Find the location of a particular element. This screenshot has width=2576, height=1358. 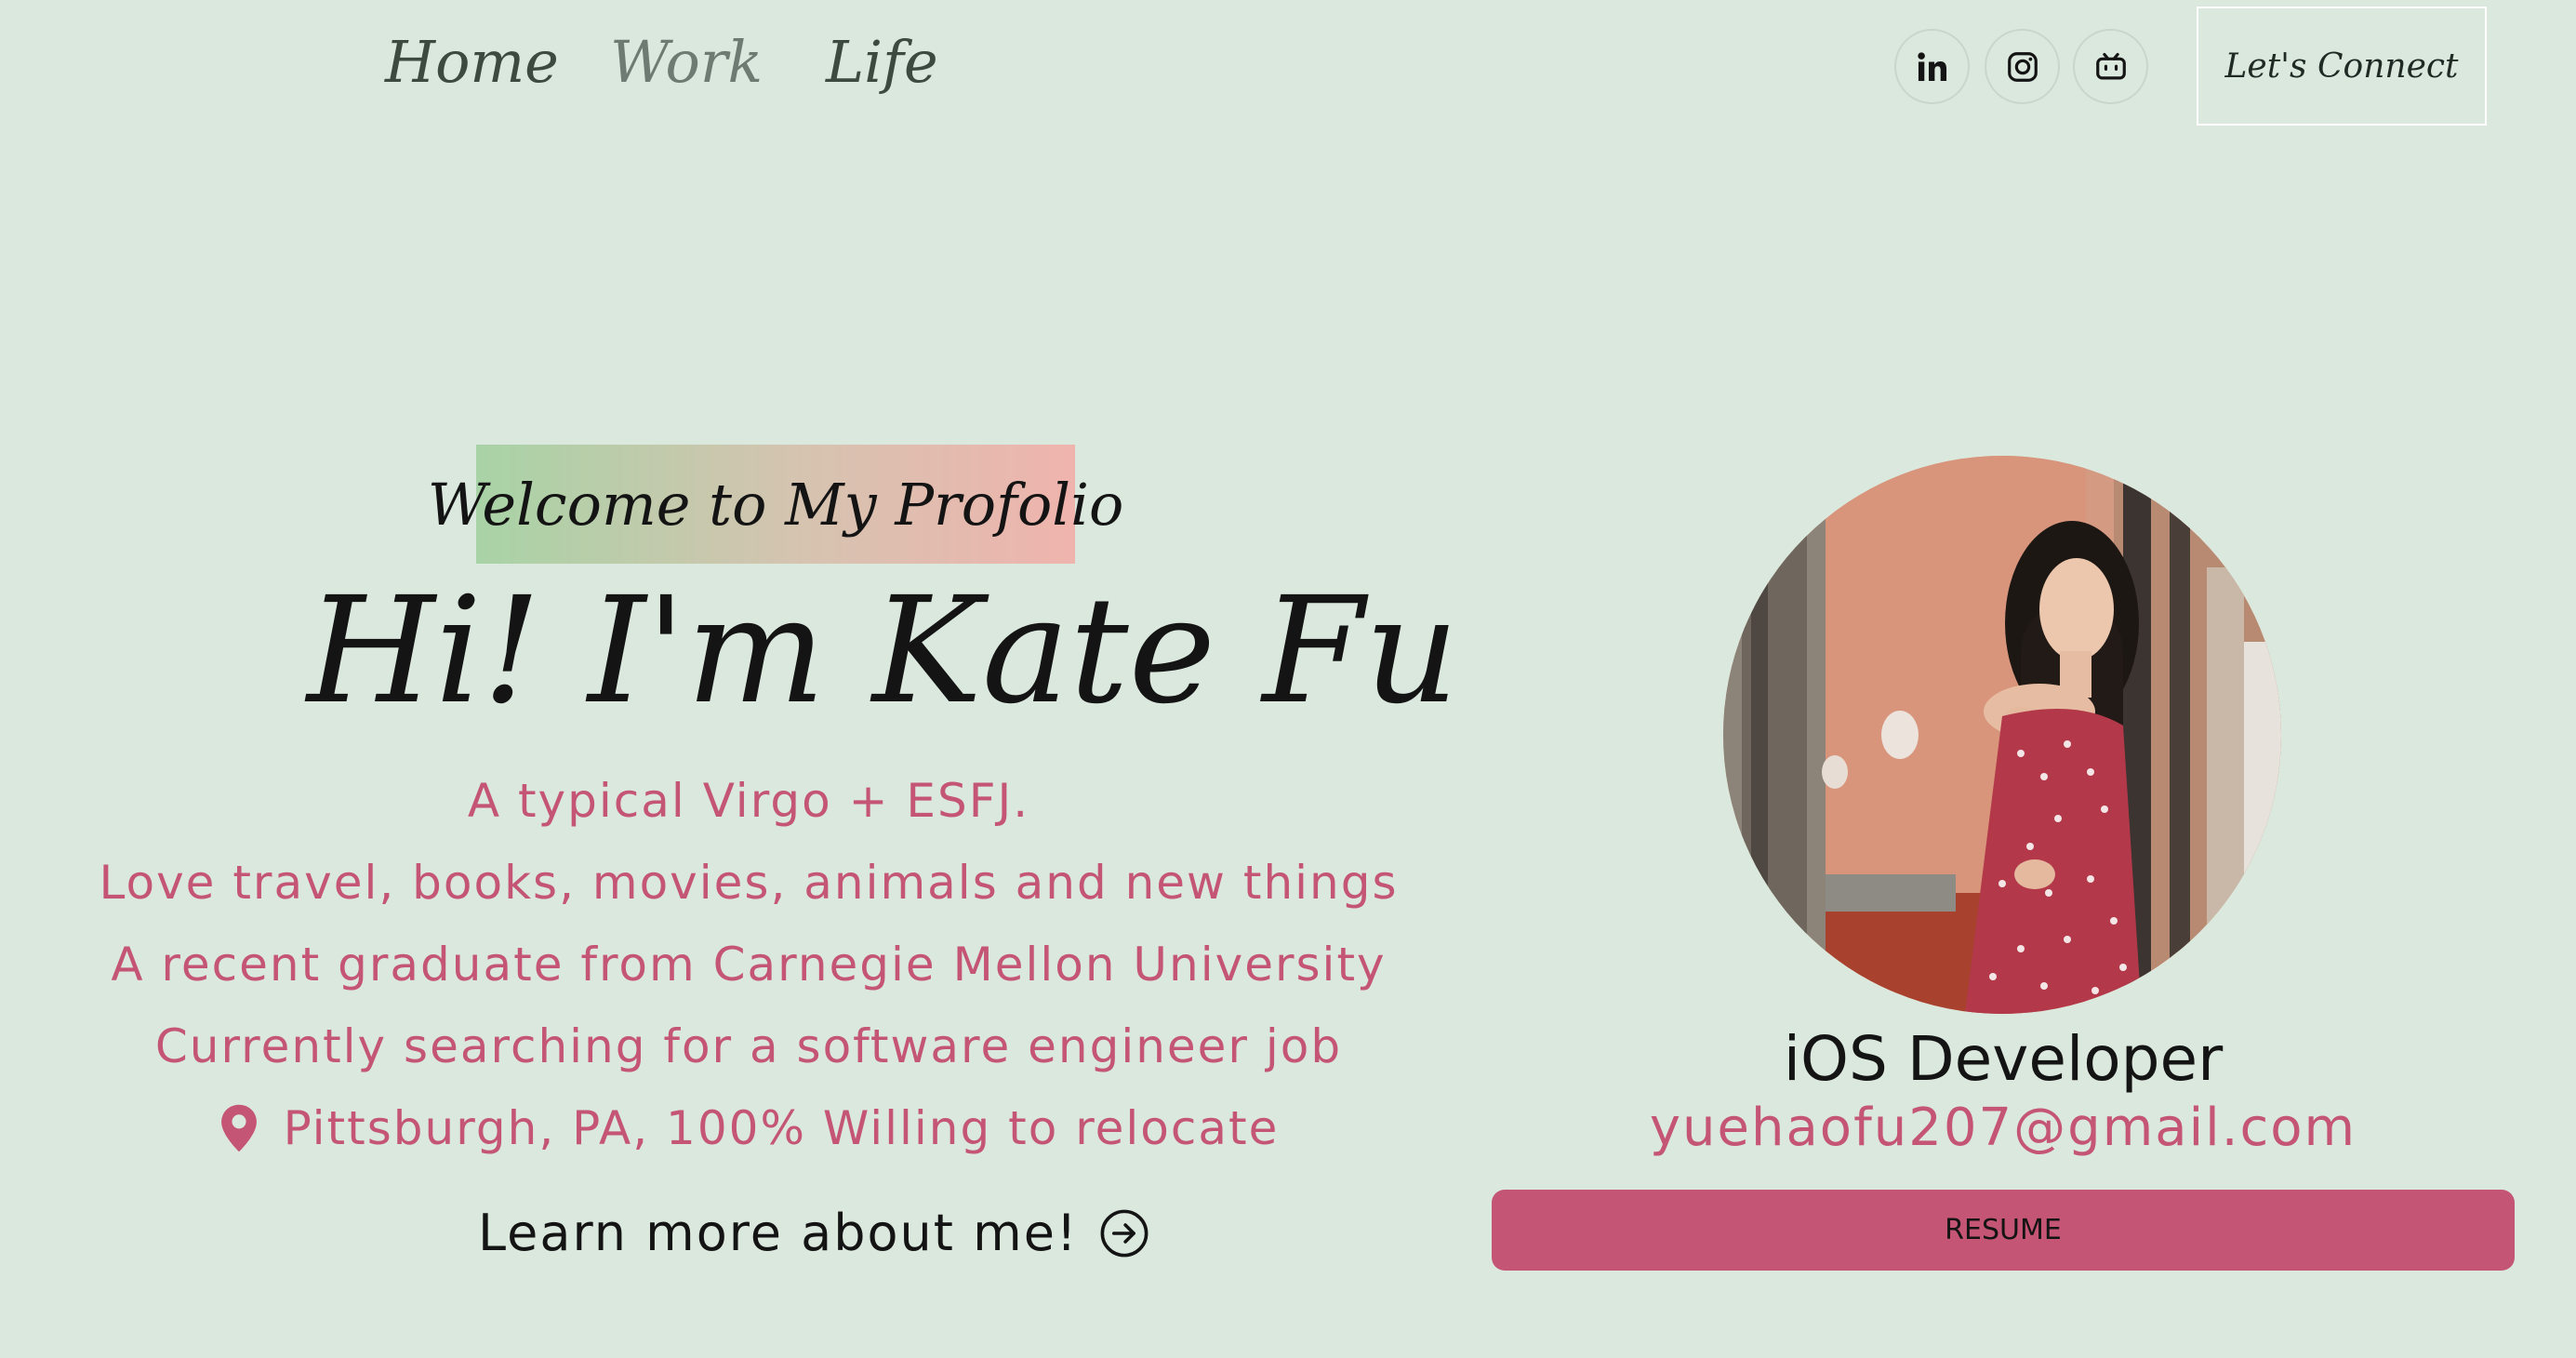

location-text: Pittsburgh, PA, 100% Willing to relocate is located at coordinates (781, 1128).